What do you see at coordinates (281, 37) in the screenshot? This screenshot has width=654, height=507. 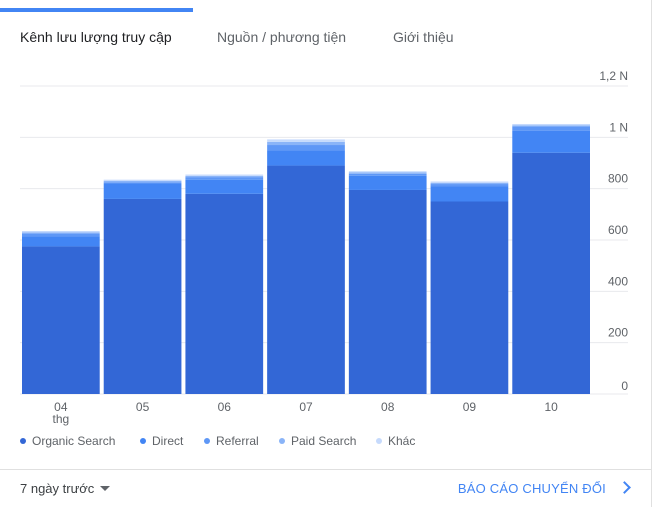 I see `tab-source-medium: Nguồn / phương tiện` at bounding box center [281, 37].